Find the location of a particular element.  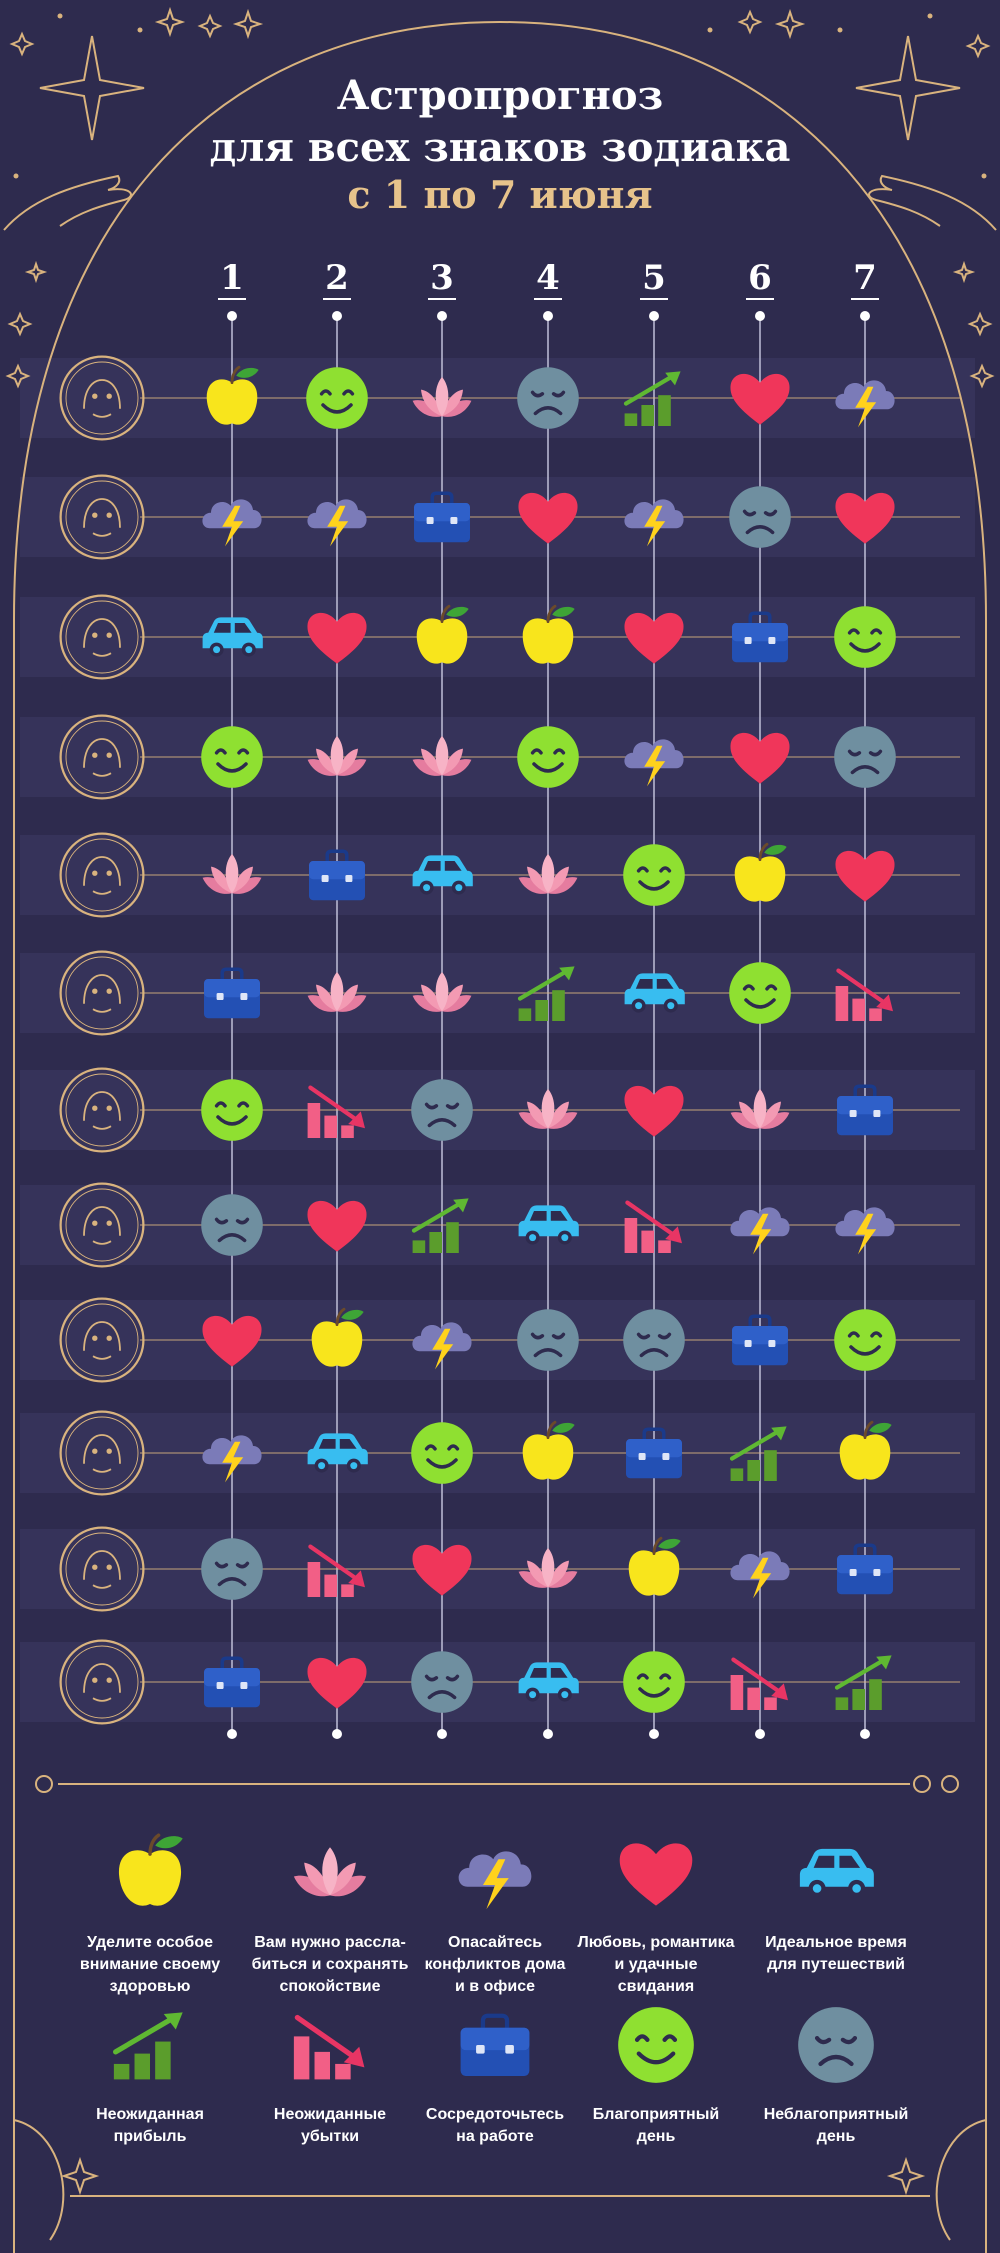

day-number: 5 is located at coordinates (654, 279).